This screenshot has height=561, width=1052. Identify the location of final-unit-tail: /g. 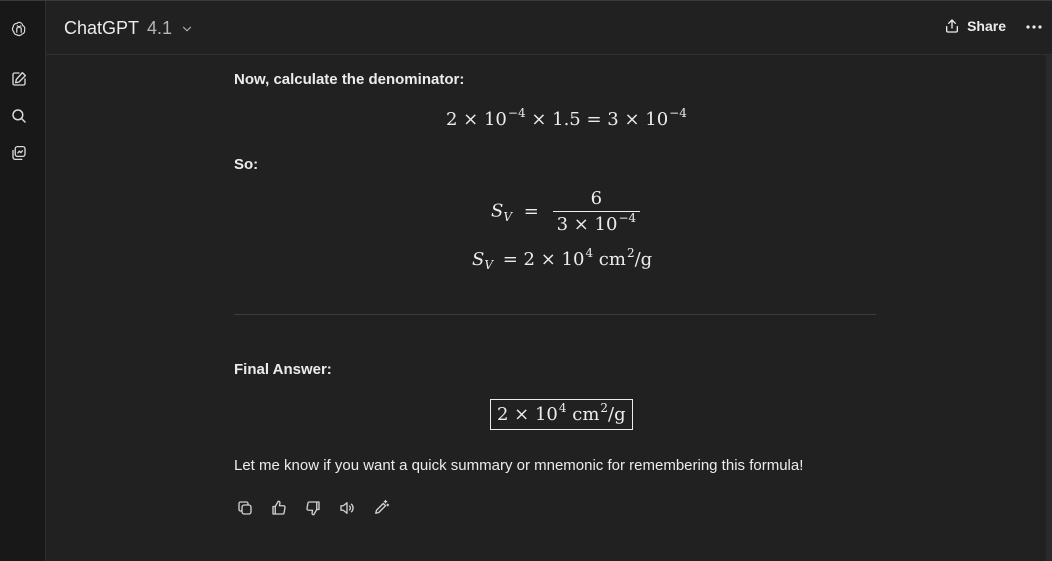
(617, 414).